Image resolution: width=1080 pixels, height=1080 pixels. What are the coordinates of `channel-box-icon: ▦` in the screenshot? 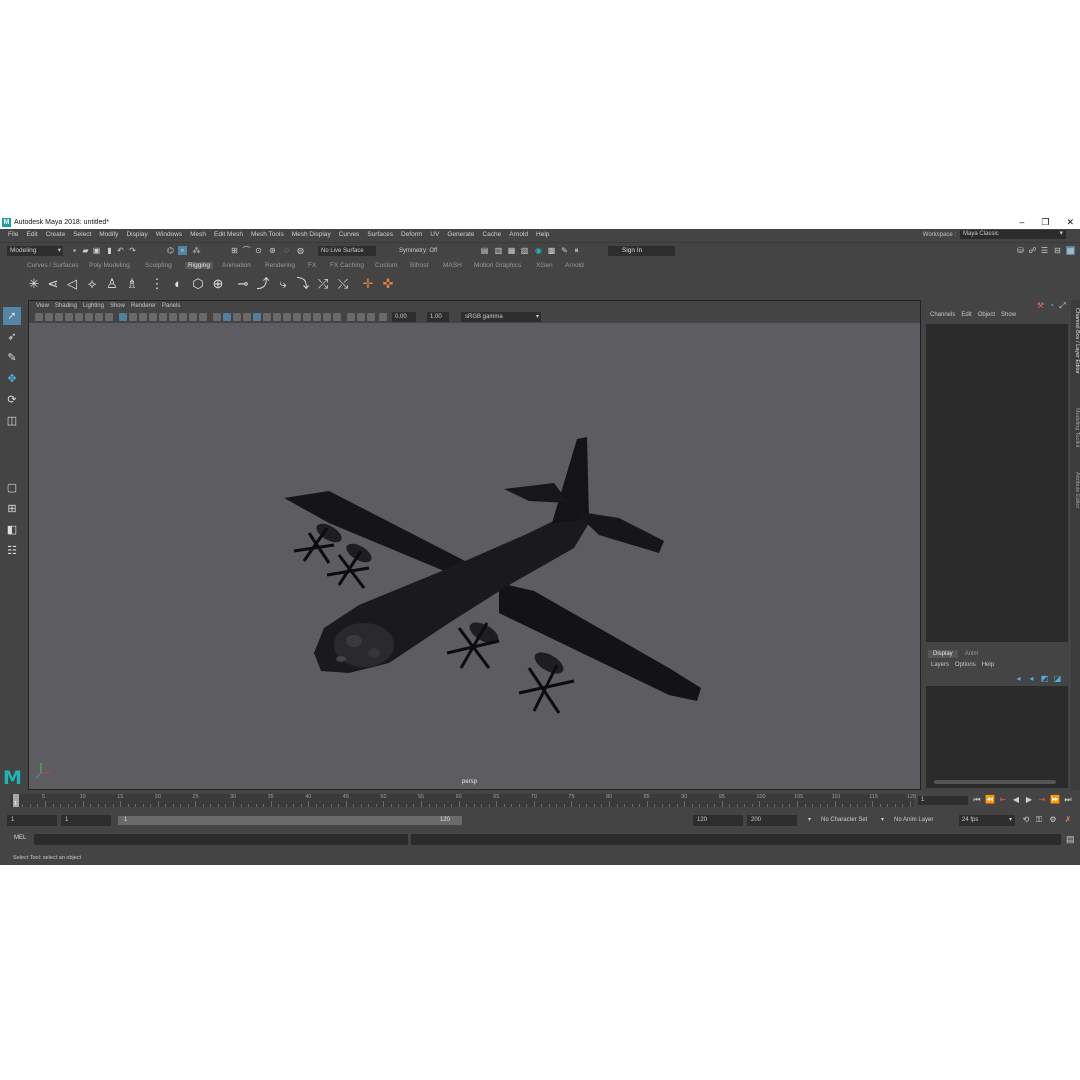 It's located at (1070, 250).